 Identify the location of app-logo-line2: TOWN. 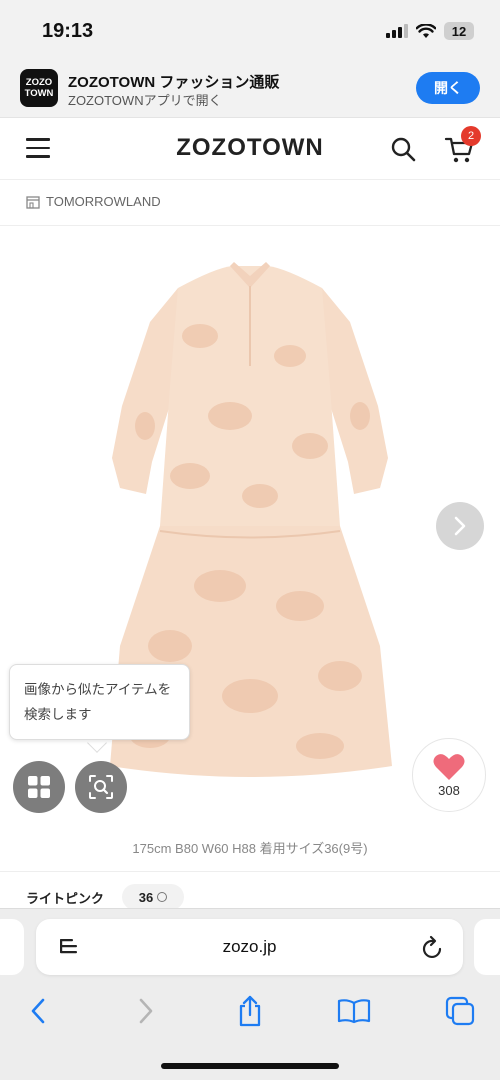
(39, 93).